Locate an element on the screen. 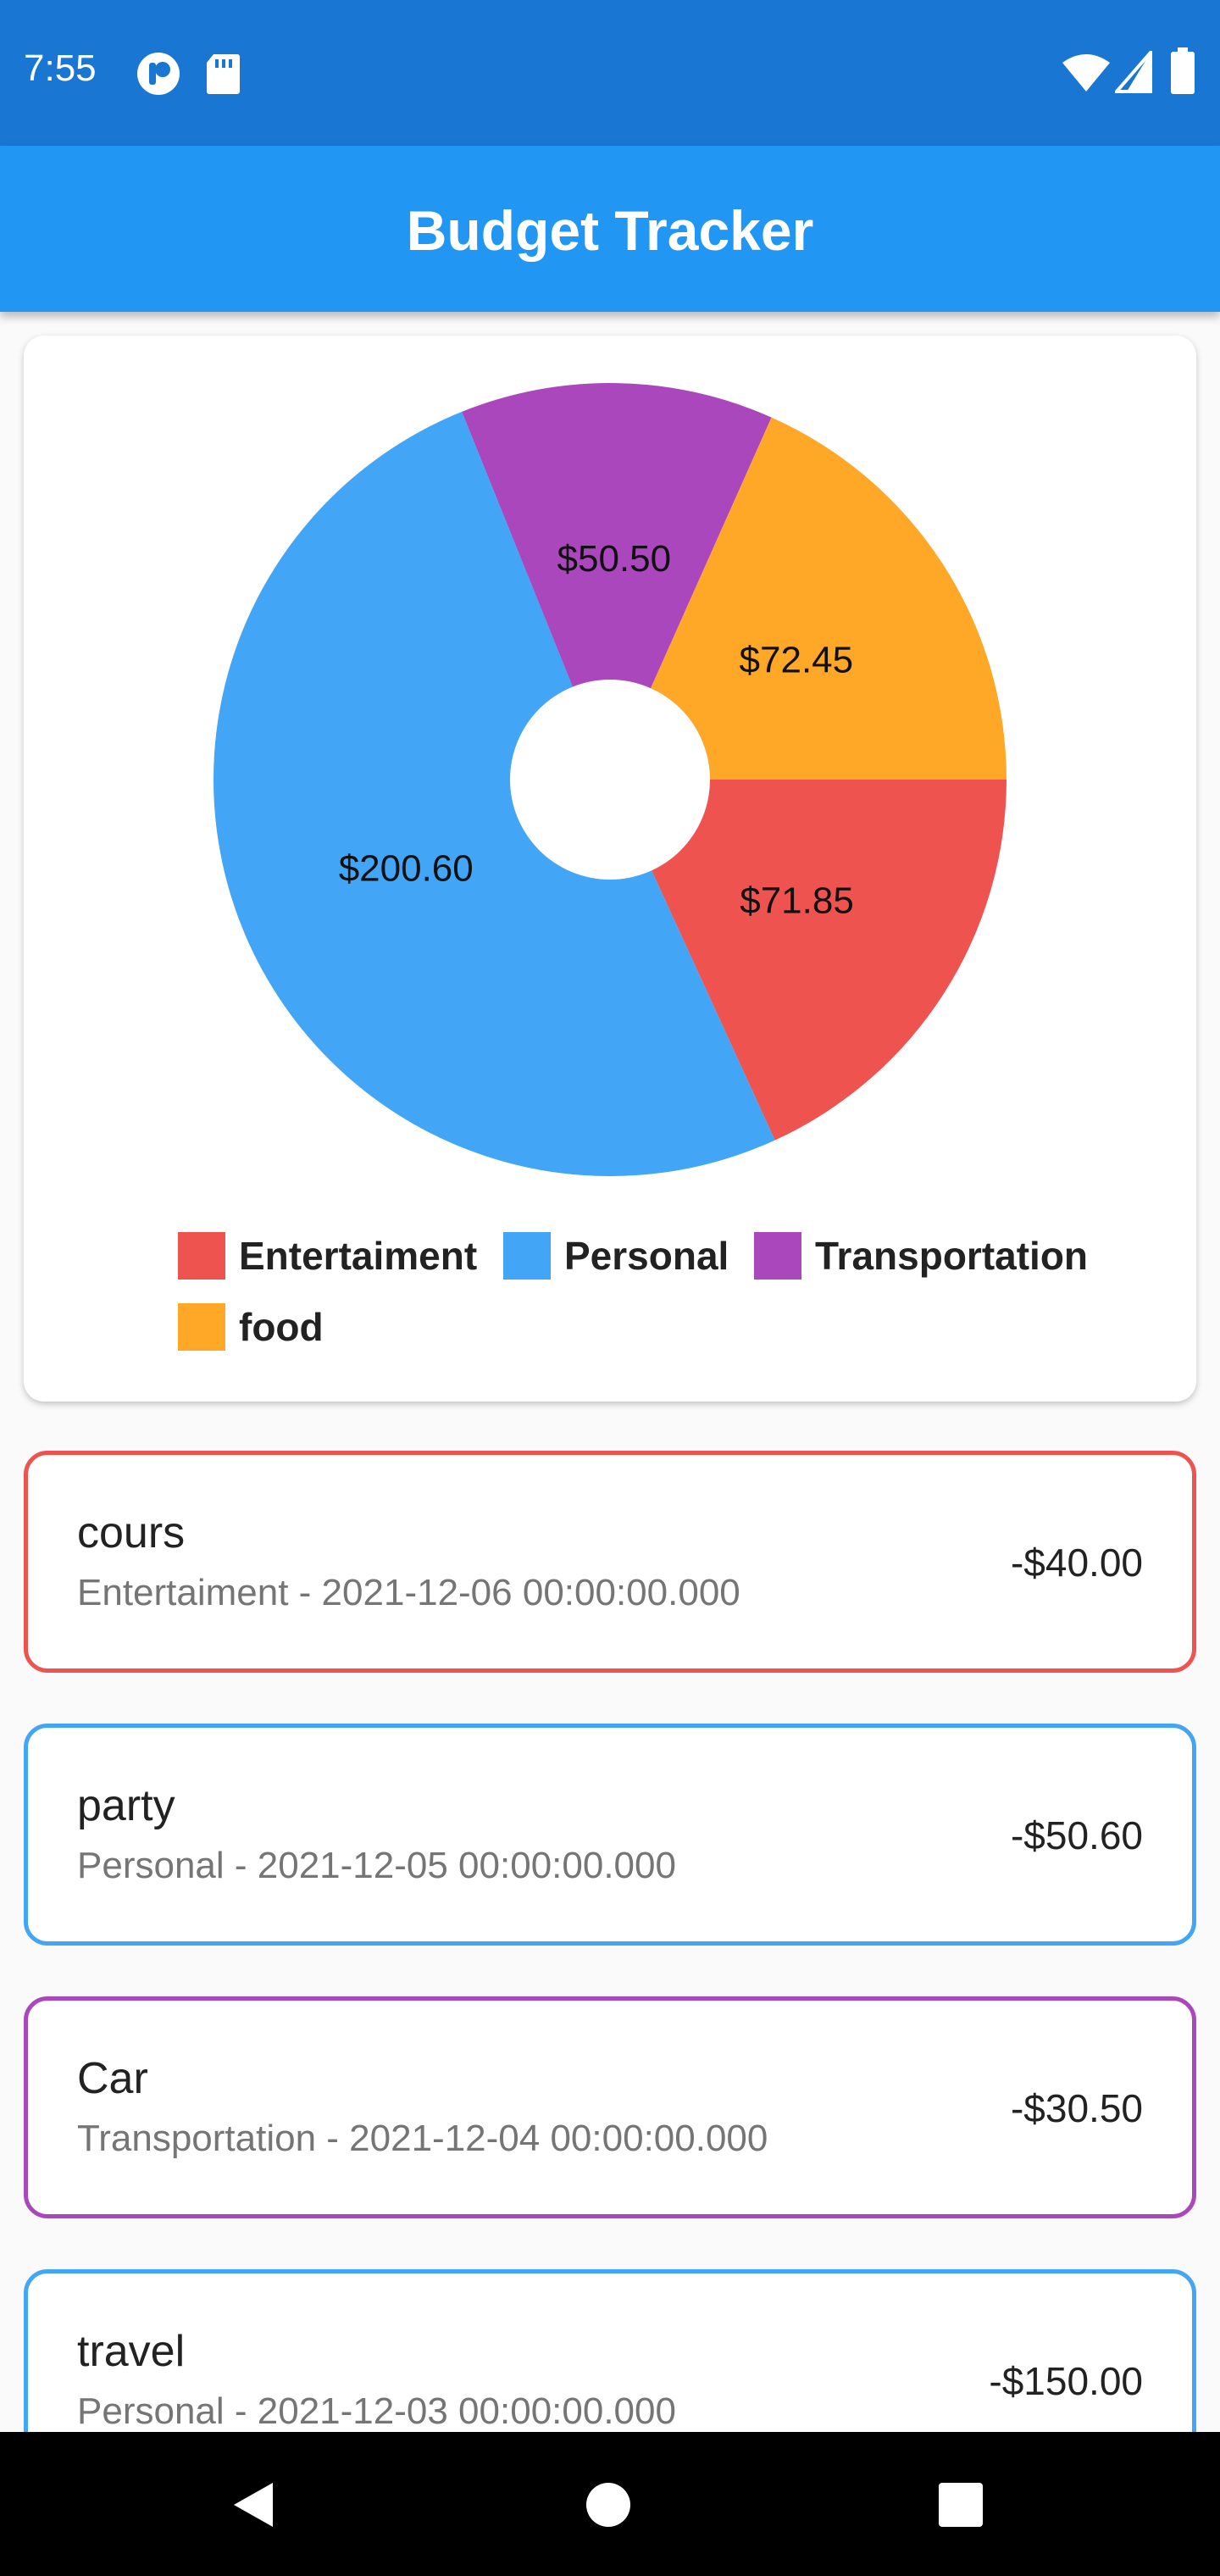 The height and width of the screenshot is (2576, 1220). transaction-subtitle: Personal - 2021-12-05 00:00:00.000 is located at coordinates (376, 1865).